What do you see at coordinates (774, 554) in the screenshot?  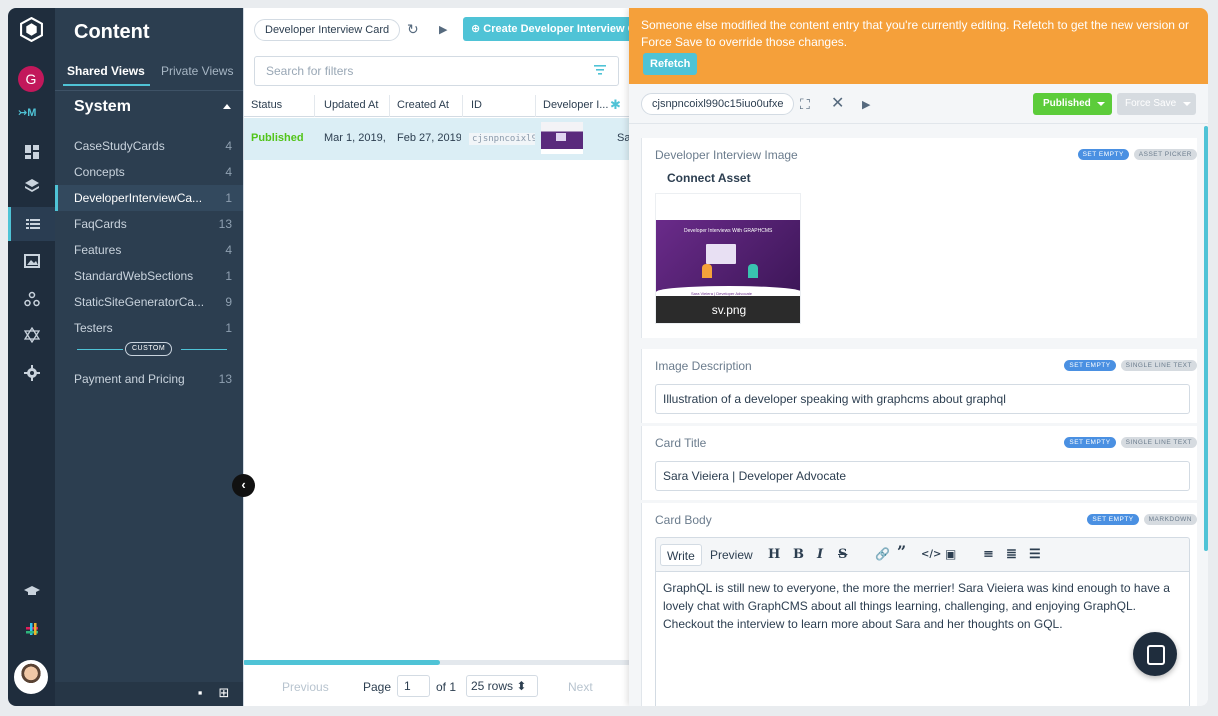 I see `heading-icon: H` at bounding box center [774, 554].